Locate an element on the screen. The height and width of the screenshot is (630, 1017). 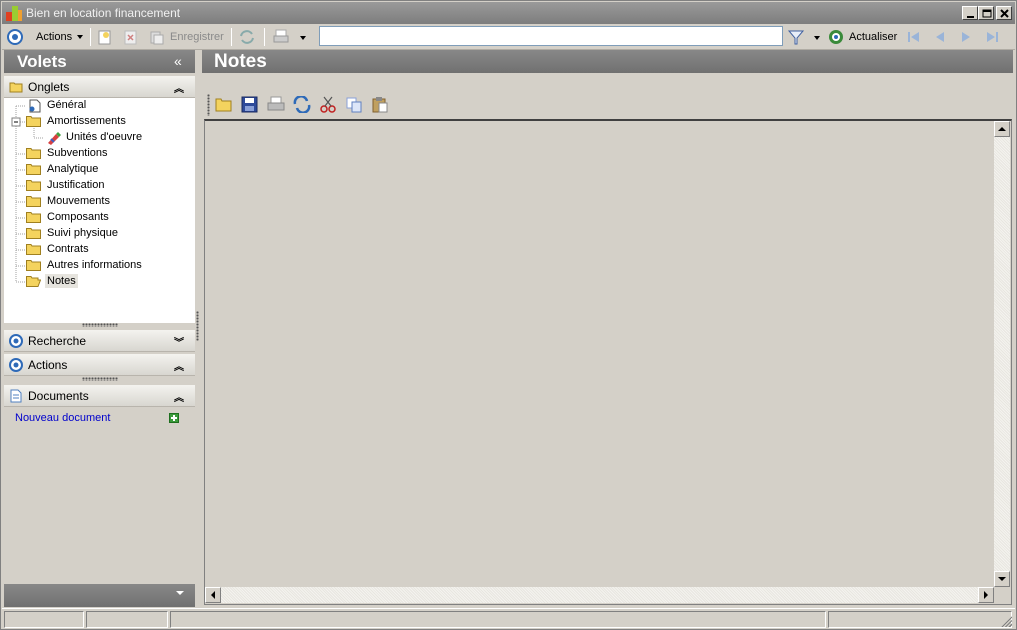
title-bar: Bien en location financement is located at coordinates (508, 13).